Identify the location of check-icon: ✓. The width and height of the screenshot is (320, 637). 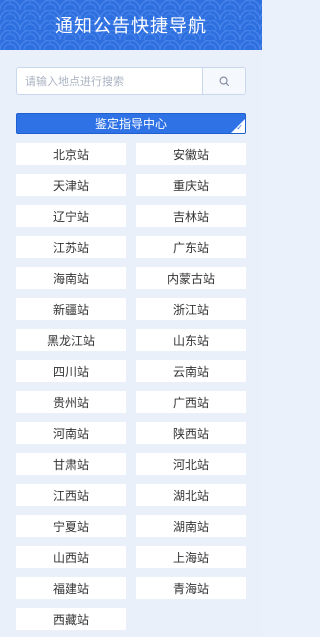
(239, 127).